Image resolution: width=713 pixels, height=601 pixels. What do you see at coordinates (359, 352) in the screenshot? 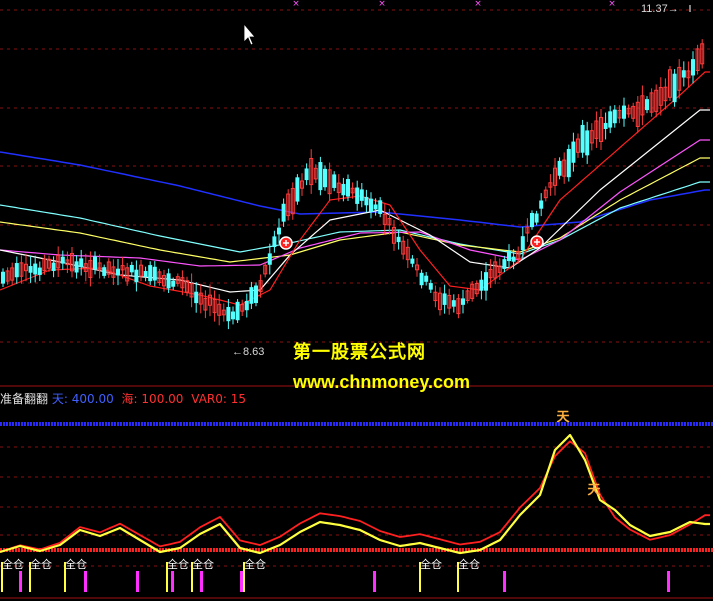
I see `watermark-site-name: 第一股票公式网` at bounding box center [359, 352].